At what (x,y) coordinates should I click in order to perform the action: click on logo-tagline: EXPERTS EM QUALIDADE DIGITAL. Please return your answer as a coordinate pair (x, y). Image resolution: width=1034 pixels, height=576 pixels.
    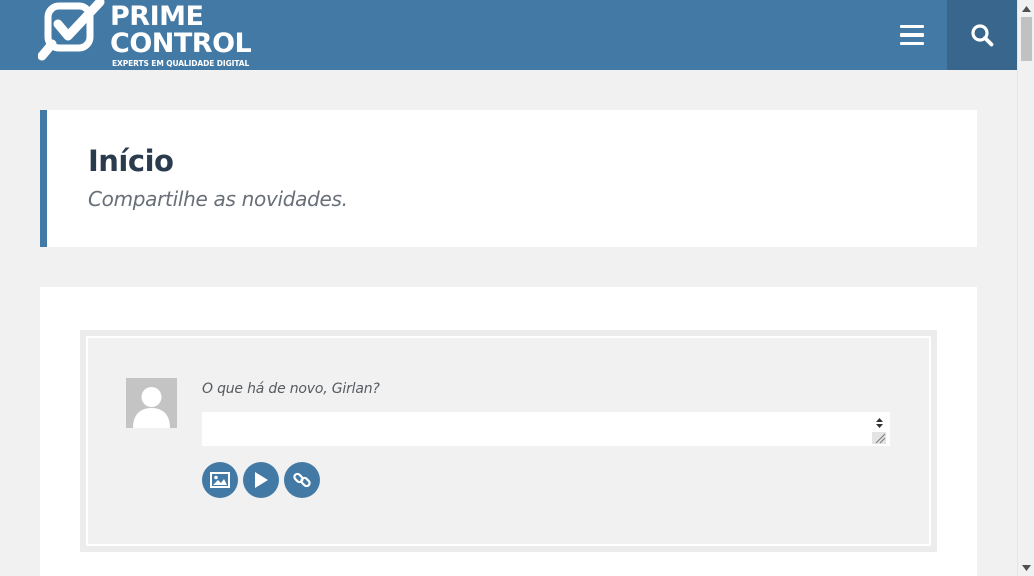
    Looking at the image, I should click on (181, 63).